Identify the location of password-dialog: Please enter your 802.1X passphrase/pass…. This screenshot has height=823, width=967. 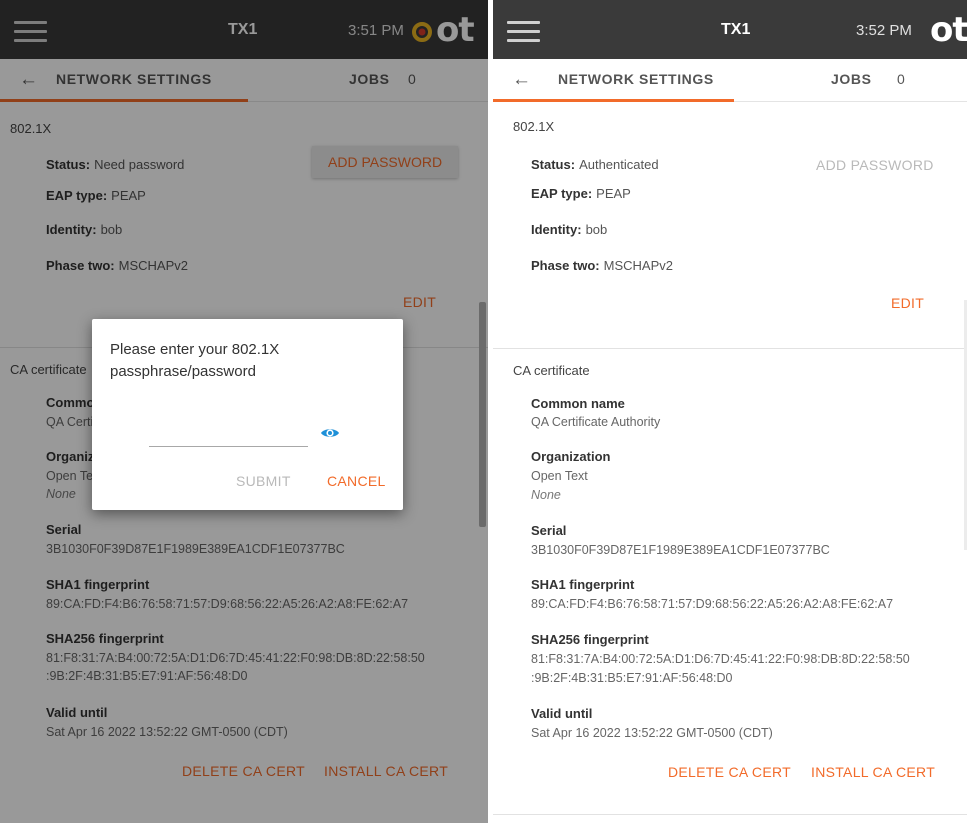
(247, 414).